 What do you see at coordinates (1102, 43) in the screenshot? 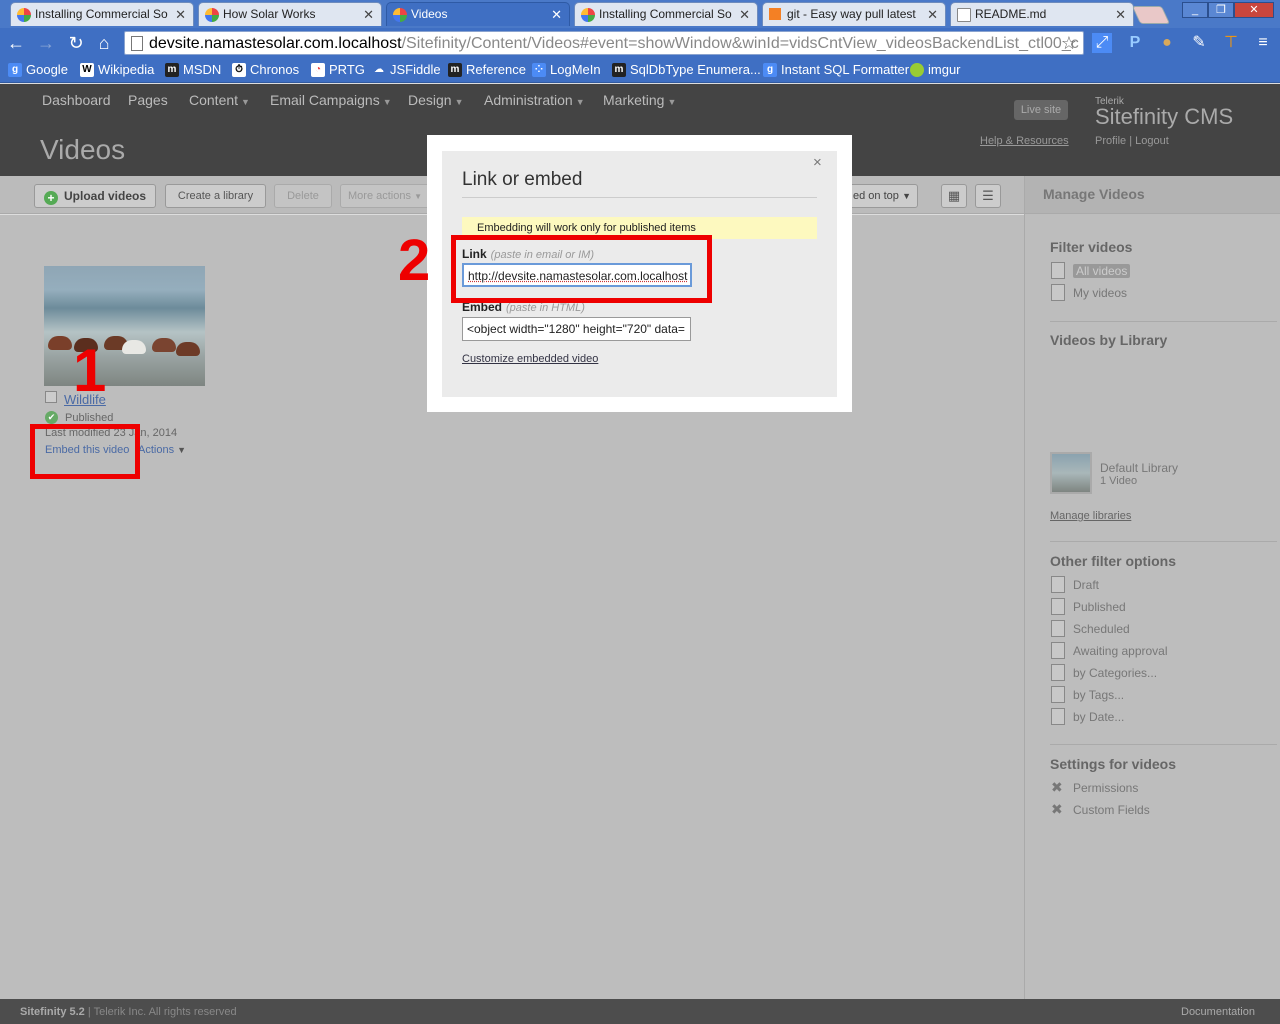
I see `extension-icon: ⤢` at bounding box center [1102, 43].